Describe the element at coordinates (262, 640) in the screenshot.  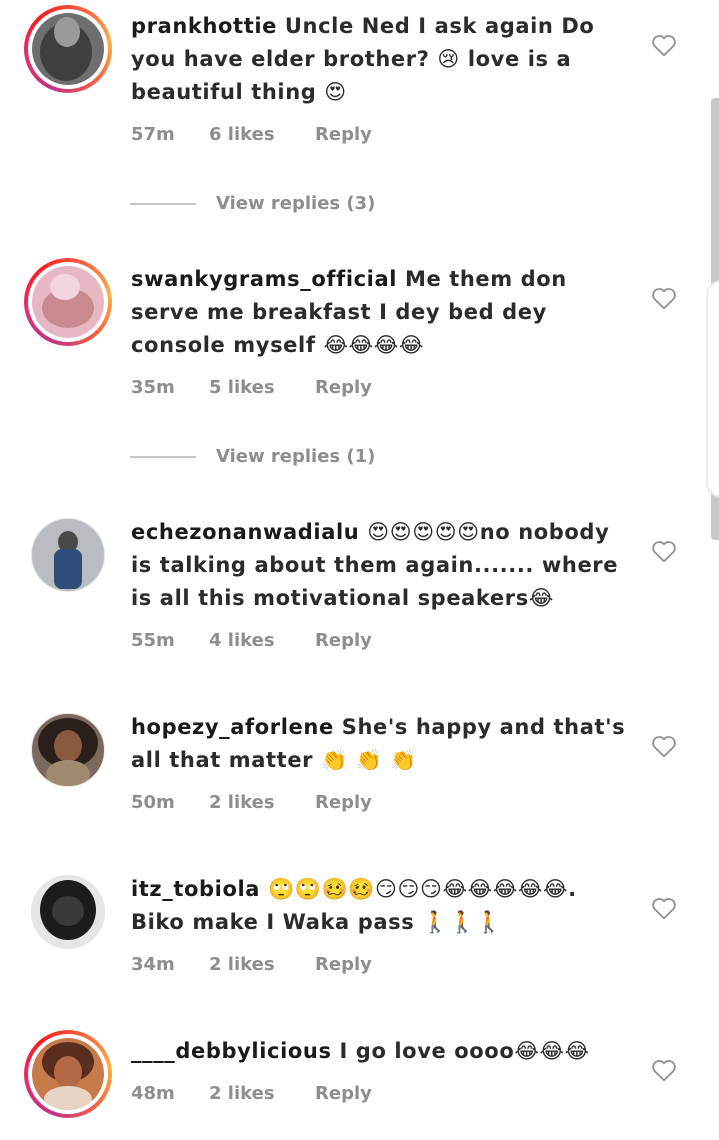
I see `comment-likes: 4 likes` at that location.